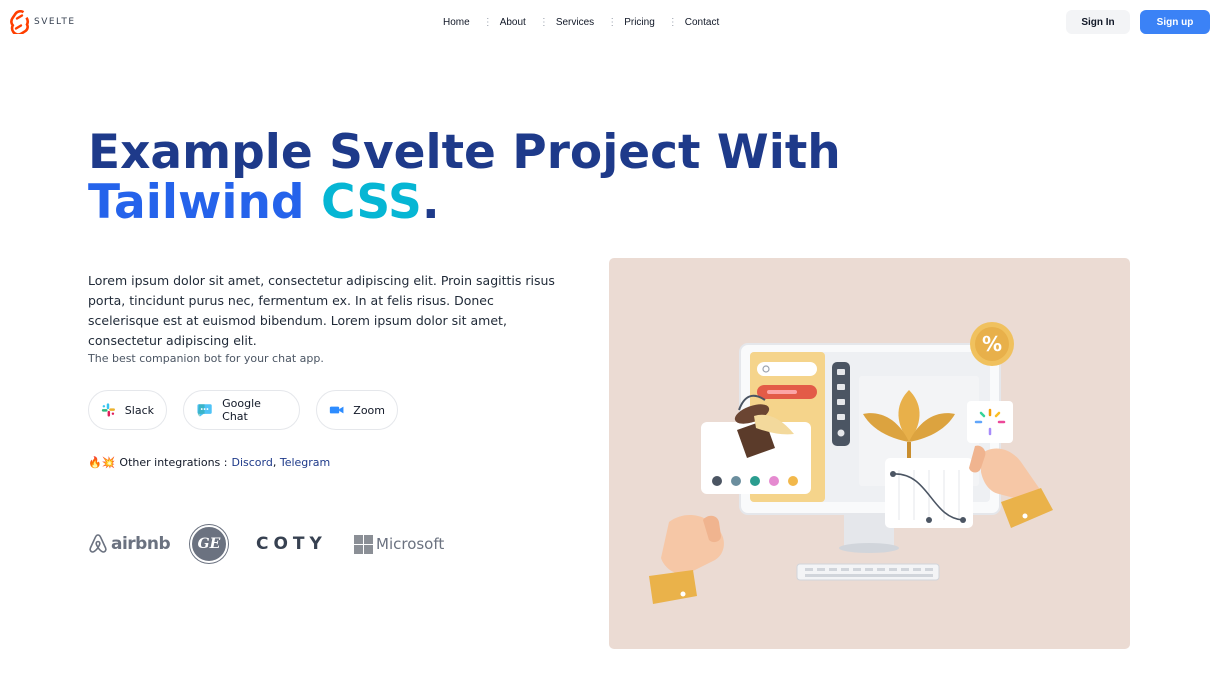  I want to click on discord-link: Discord, so click(252, 462).